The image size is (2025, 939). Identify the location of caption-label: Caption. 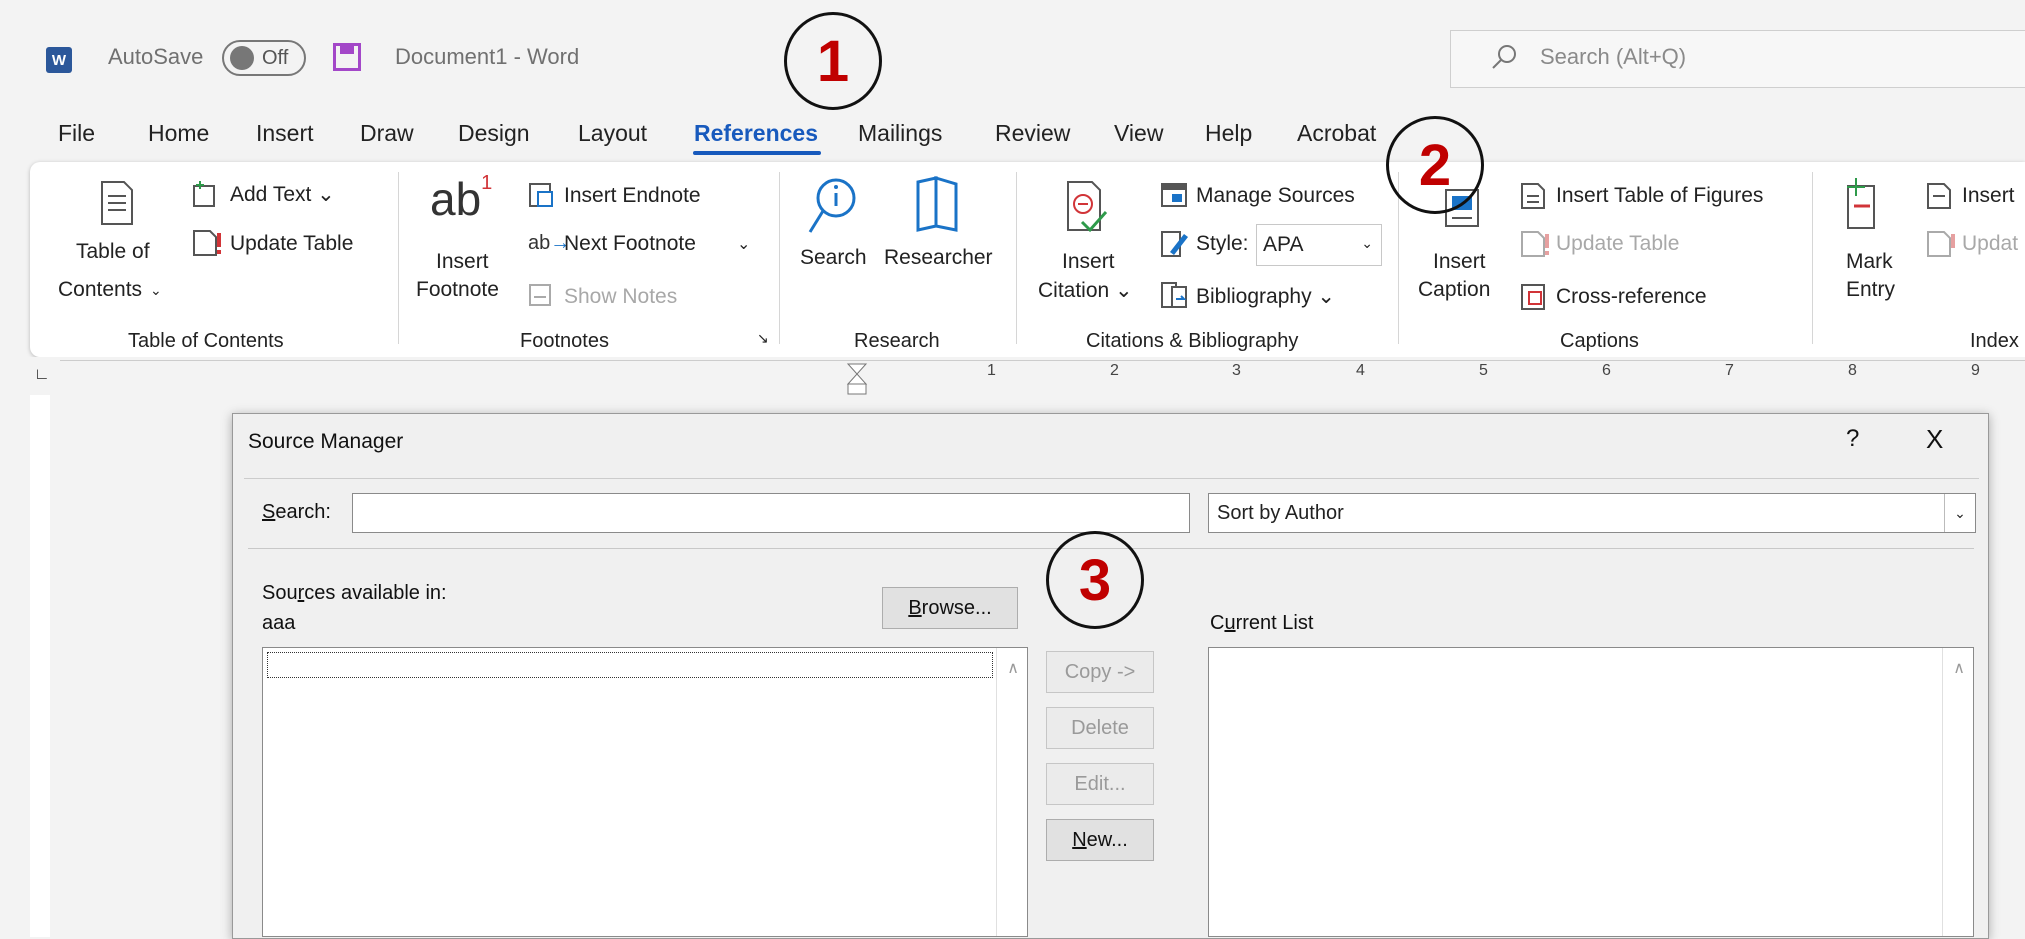
(1454, 290).